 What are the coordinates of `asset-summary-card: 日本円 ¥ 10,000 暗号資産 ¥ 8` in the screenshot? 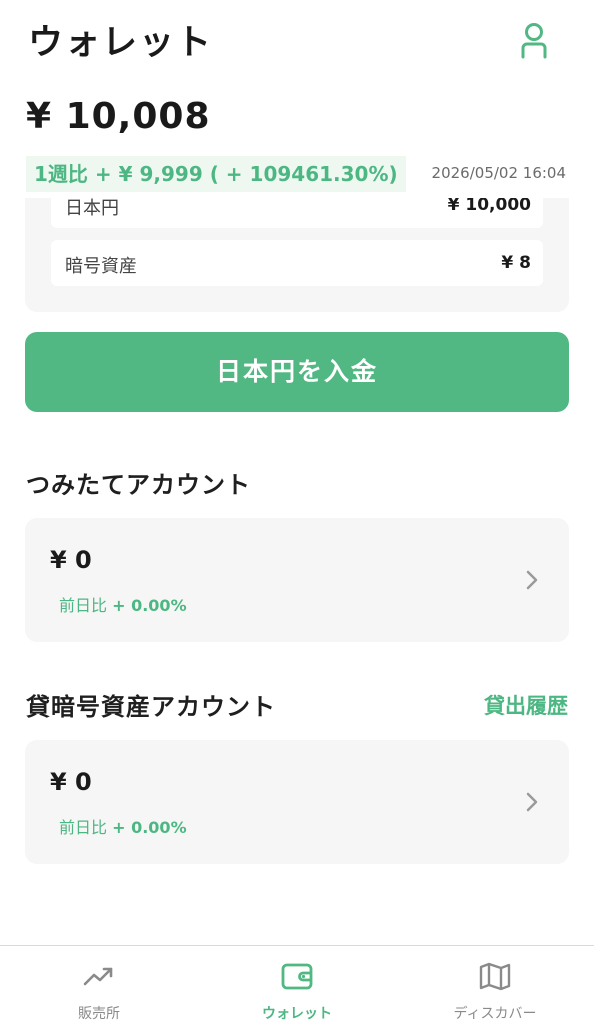 It's located at (297, 255).